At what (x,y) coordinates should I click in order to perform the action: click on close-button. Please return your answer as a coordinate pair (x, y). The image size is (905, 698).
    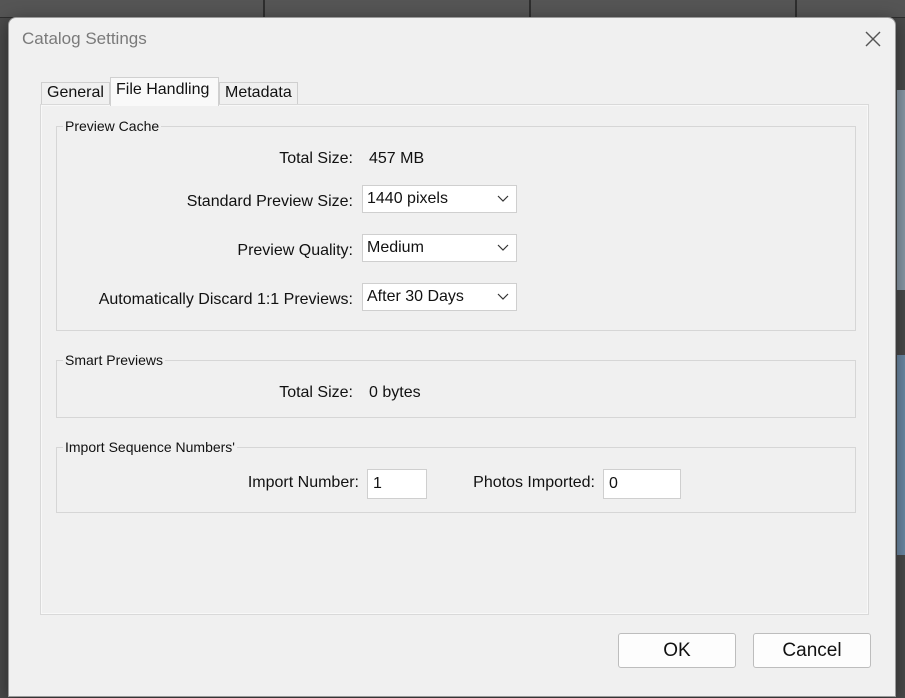
    Looking at the image, I should click on (873, 39).